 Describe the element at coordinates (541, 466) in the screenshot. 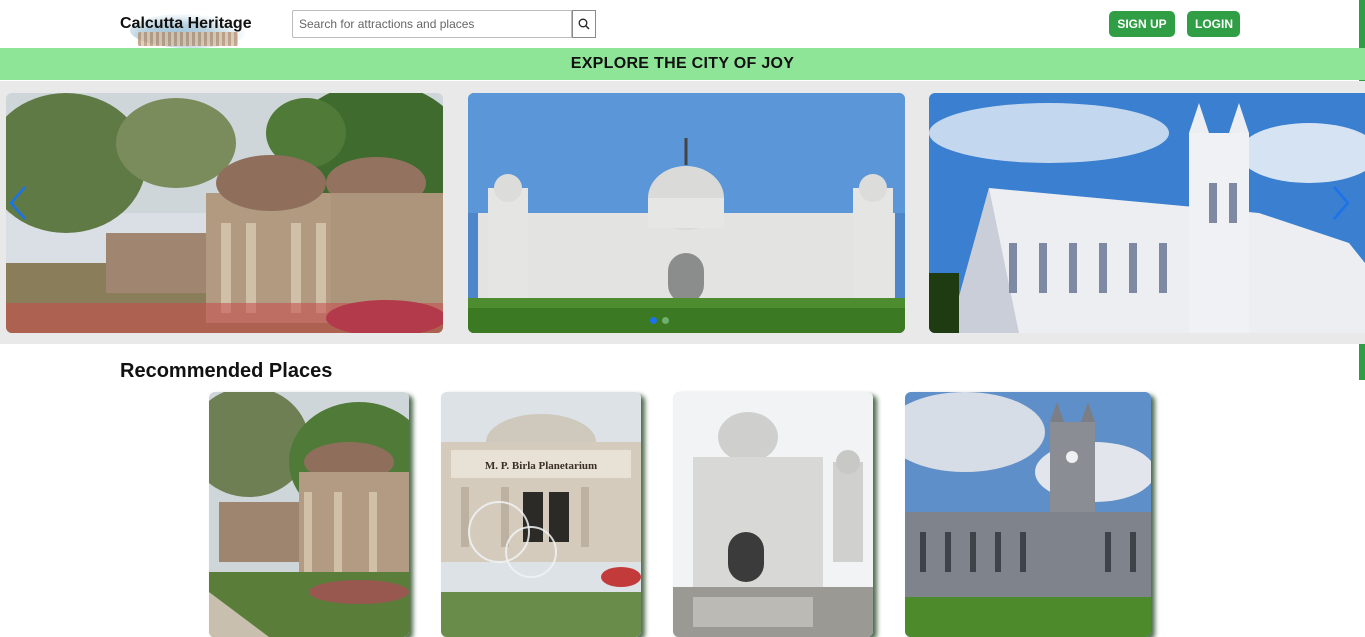

I see `planetarium-sign: M. P. Birla Planetarium` at that location.